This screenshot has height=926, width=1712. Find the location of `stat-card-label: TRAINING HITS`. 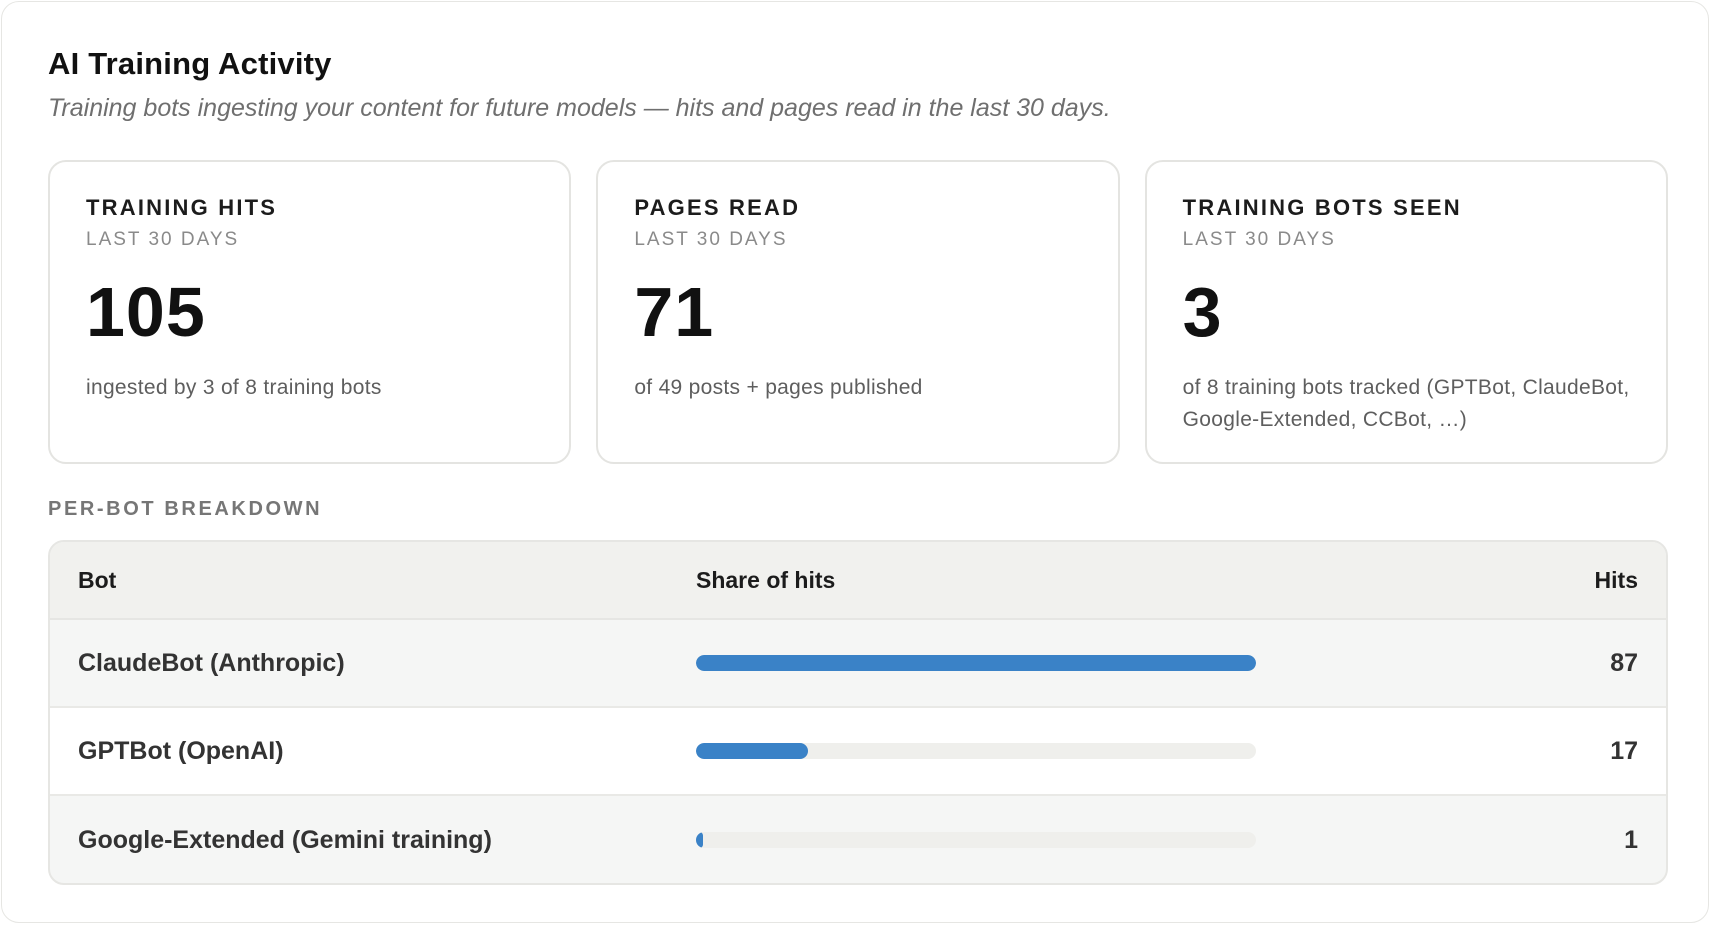

stat-card-label: TRAINING HITS is located at coordinates (182, 207).